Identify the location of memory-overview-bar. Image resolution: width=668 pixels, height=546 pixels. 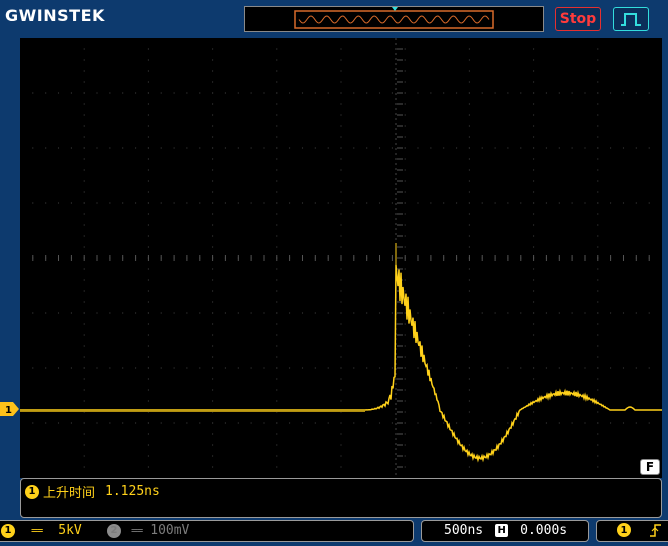
(394, 19).